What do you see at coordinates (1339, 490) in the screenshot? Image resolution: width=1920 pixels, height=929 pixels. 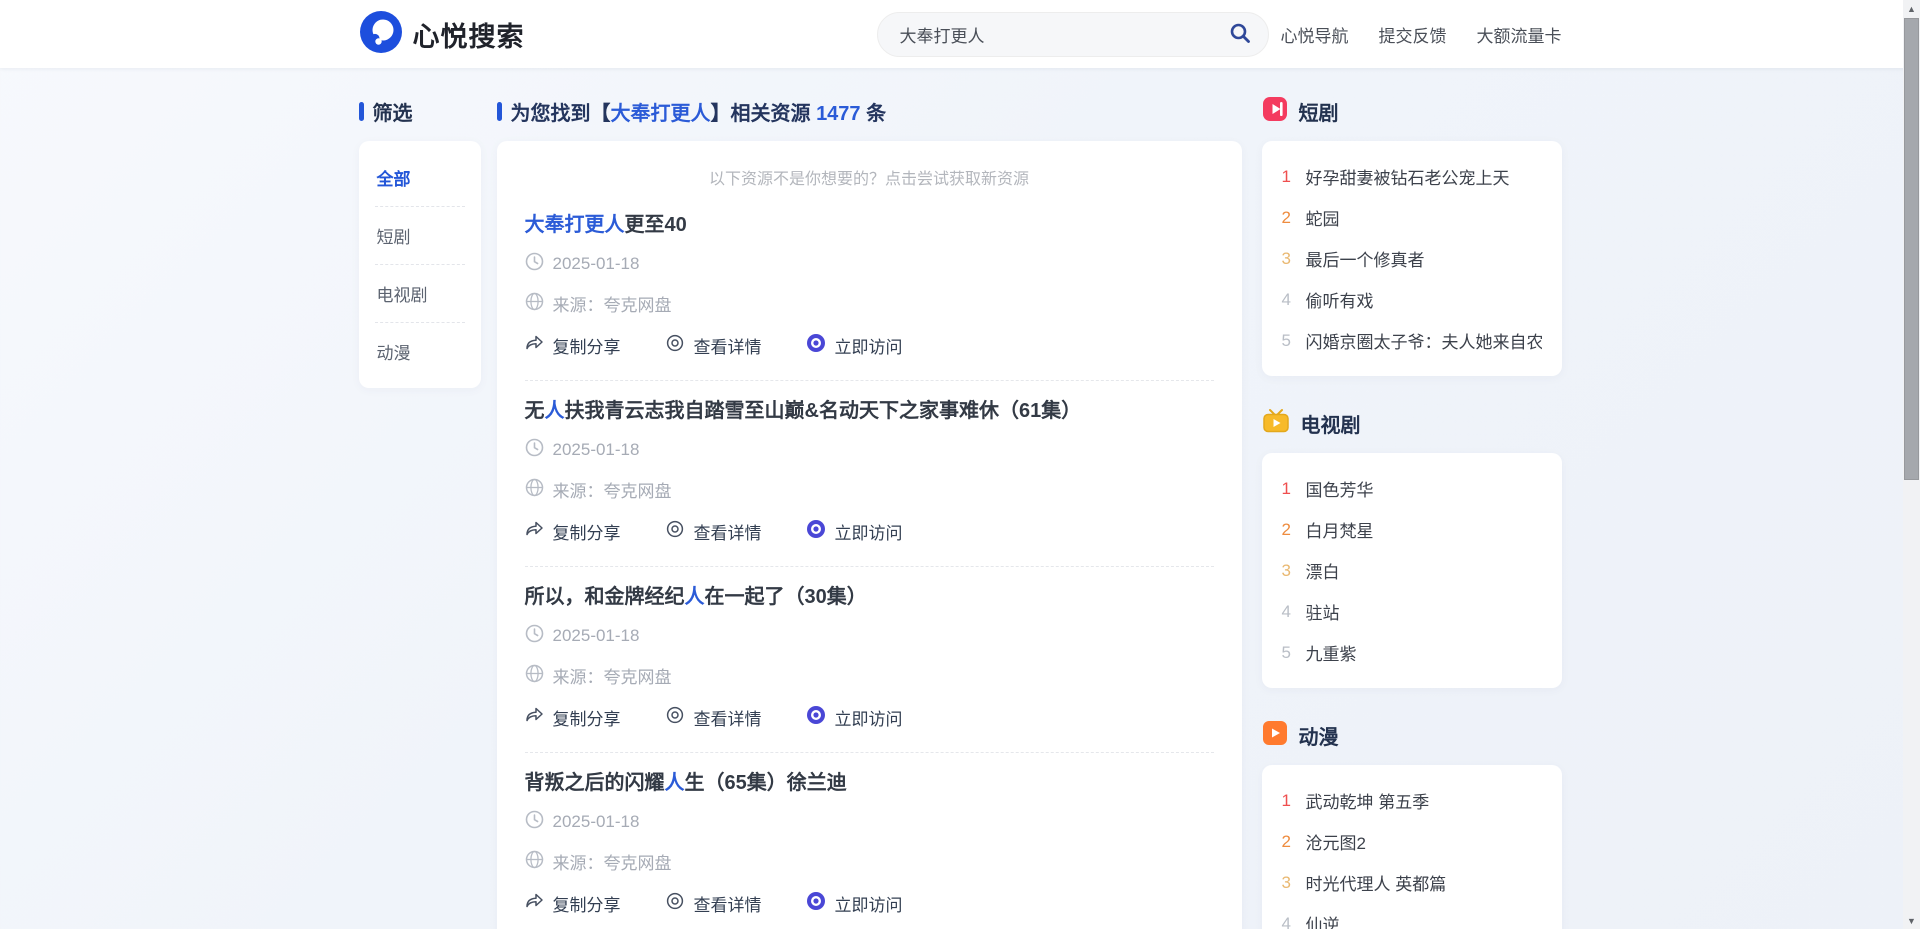 I see `rank-item-title: 国色芳华` at bounding box center [1339, 490].